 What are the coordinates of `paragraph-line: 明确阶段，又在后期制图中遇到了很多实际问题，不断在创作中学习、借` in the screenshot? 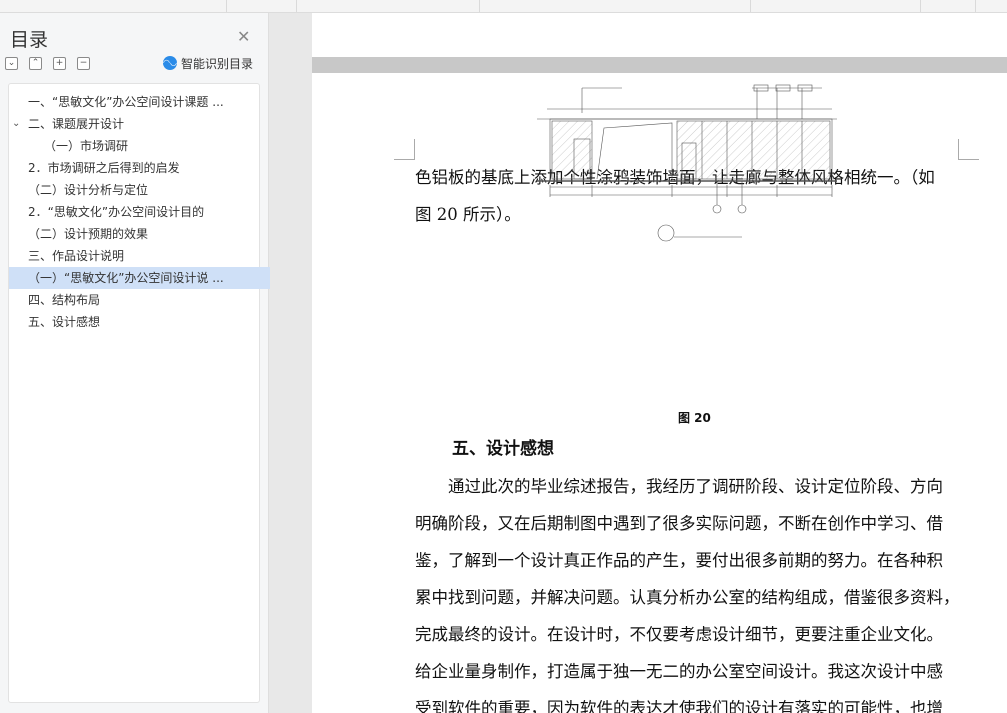 It's located at (679, 523).